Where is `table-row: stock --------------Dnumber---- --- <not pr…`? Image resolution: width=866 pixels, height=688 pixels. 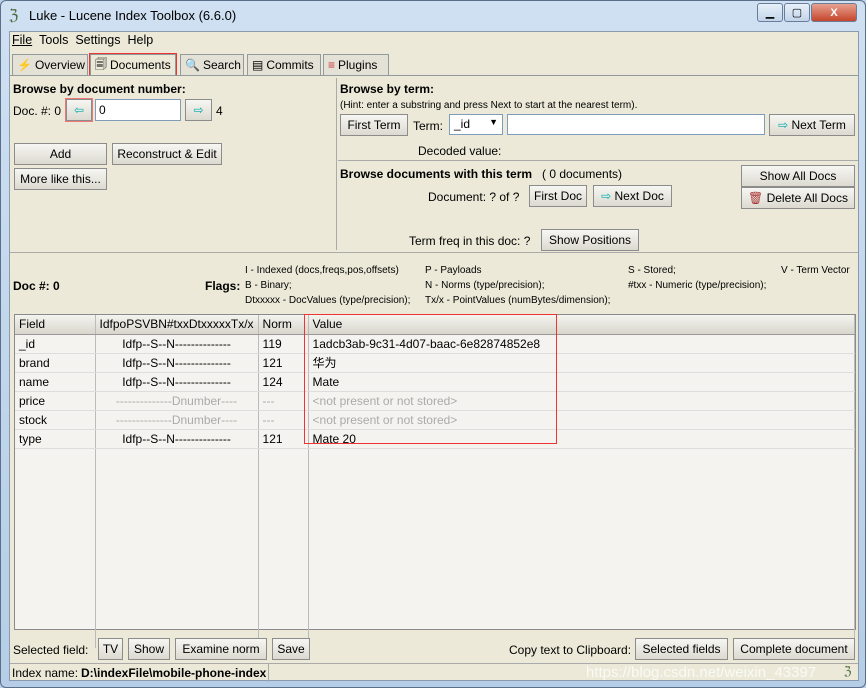
table-row: stock --------------Dnumber---- --- <not pr… is located at coordinates (435, 420).